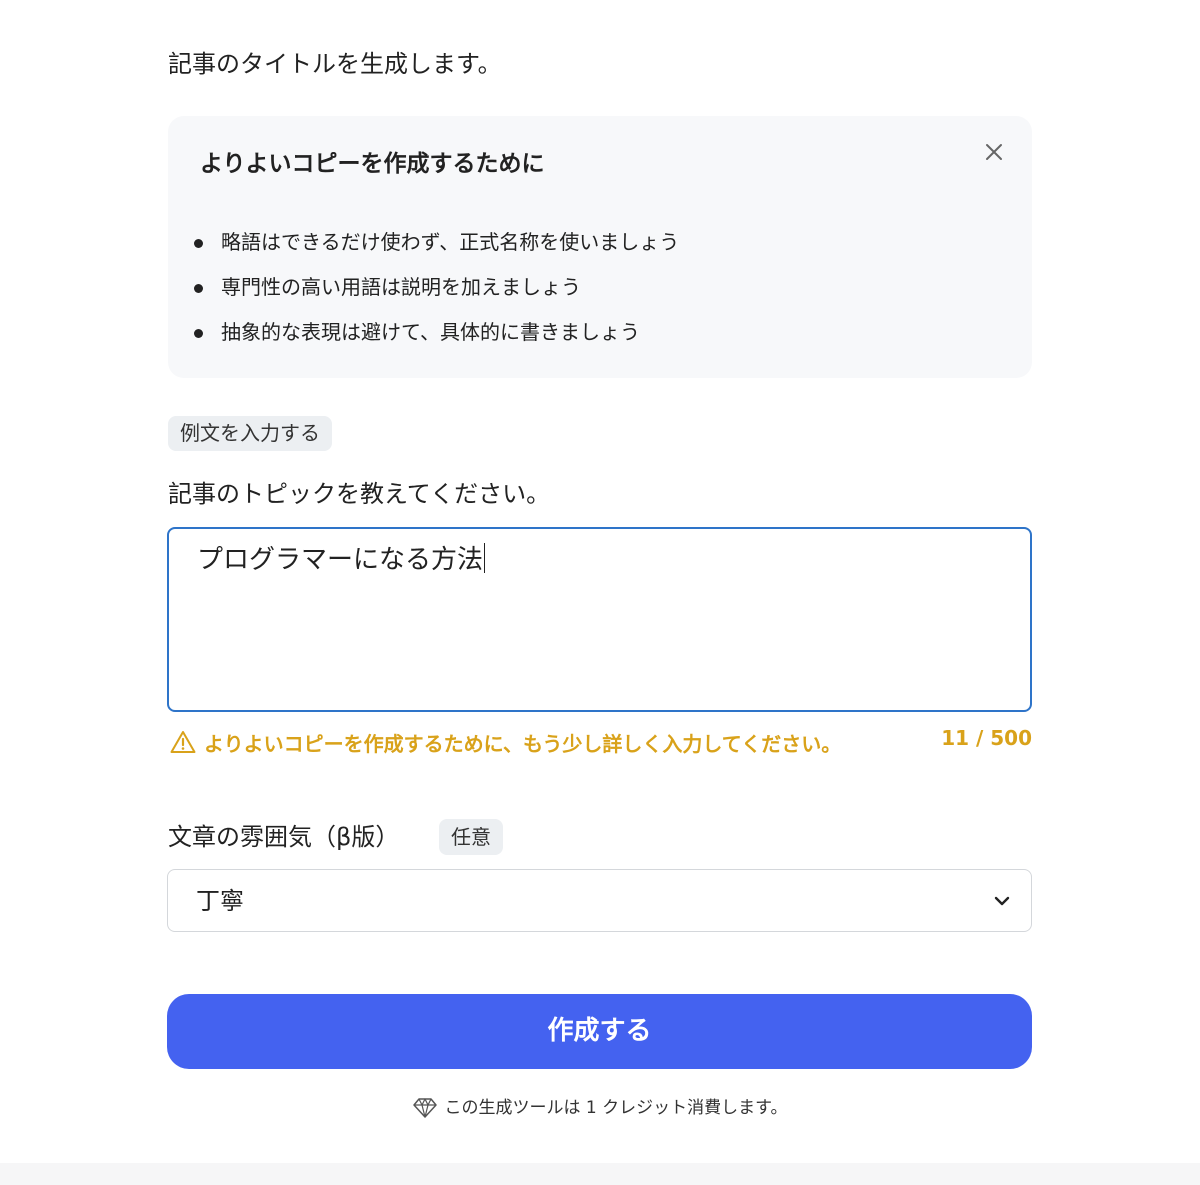 The width and height of the screenshot is (1200, 1185). Describe the element at coordinates (424, 1108) in the screenshot. I see `diamond-icon` at that location.